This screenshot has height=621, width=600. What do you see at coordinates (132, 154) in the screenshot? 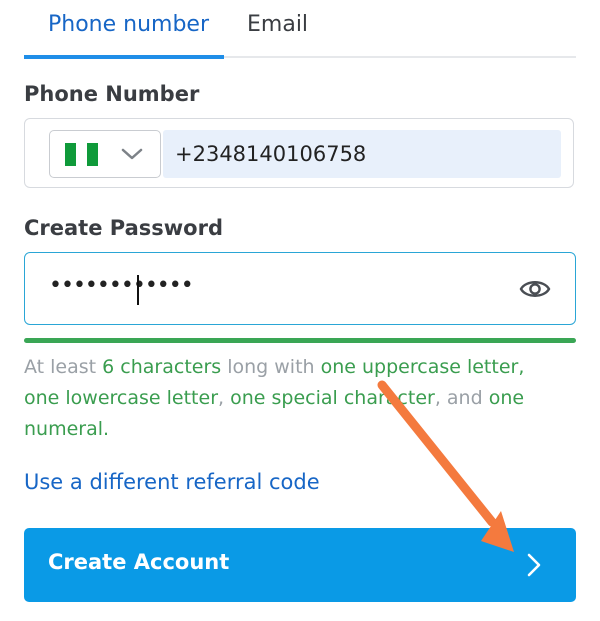
I see `chevron-down-icon` at bounding box center [132, 154].